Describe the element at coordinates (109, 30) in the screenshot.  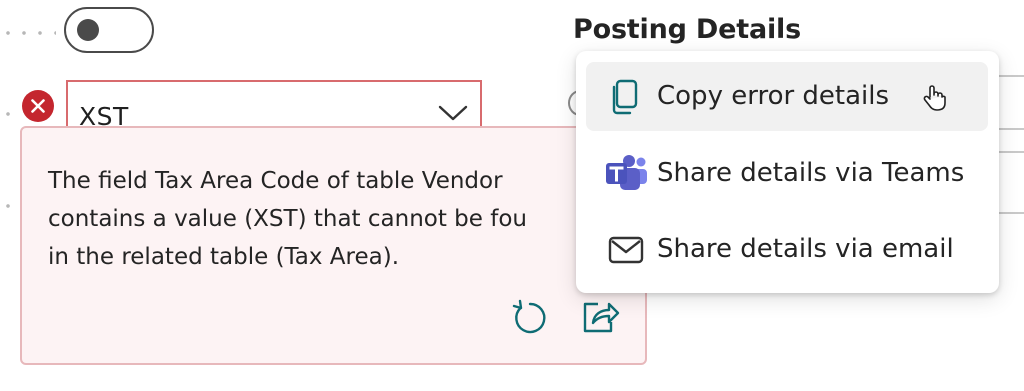
I see `toggle-switch` at that location.